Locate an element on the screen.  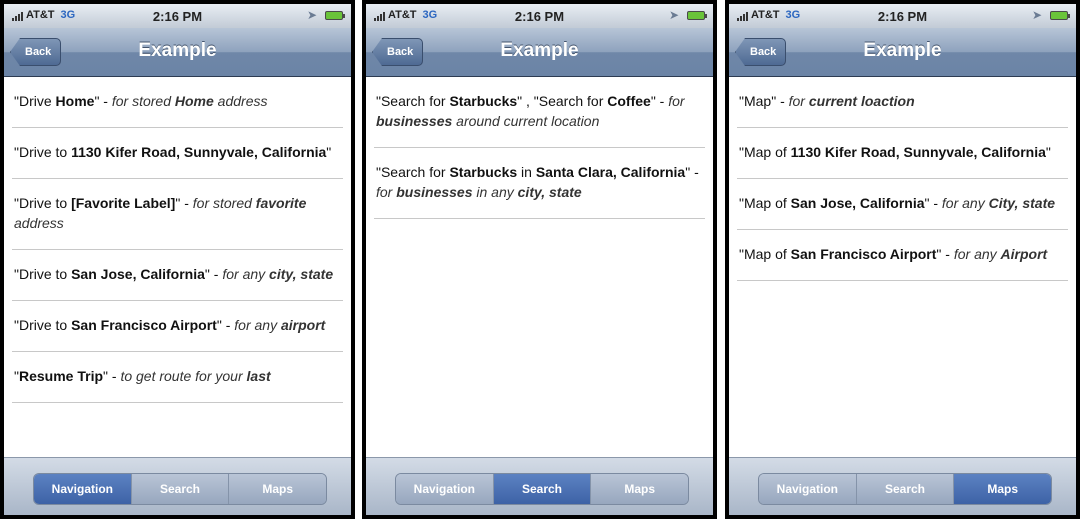
list-item-text: [Favorite Label] is located at coordinates (123, 203).